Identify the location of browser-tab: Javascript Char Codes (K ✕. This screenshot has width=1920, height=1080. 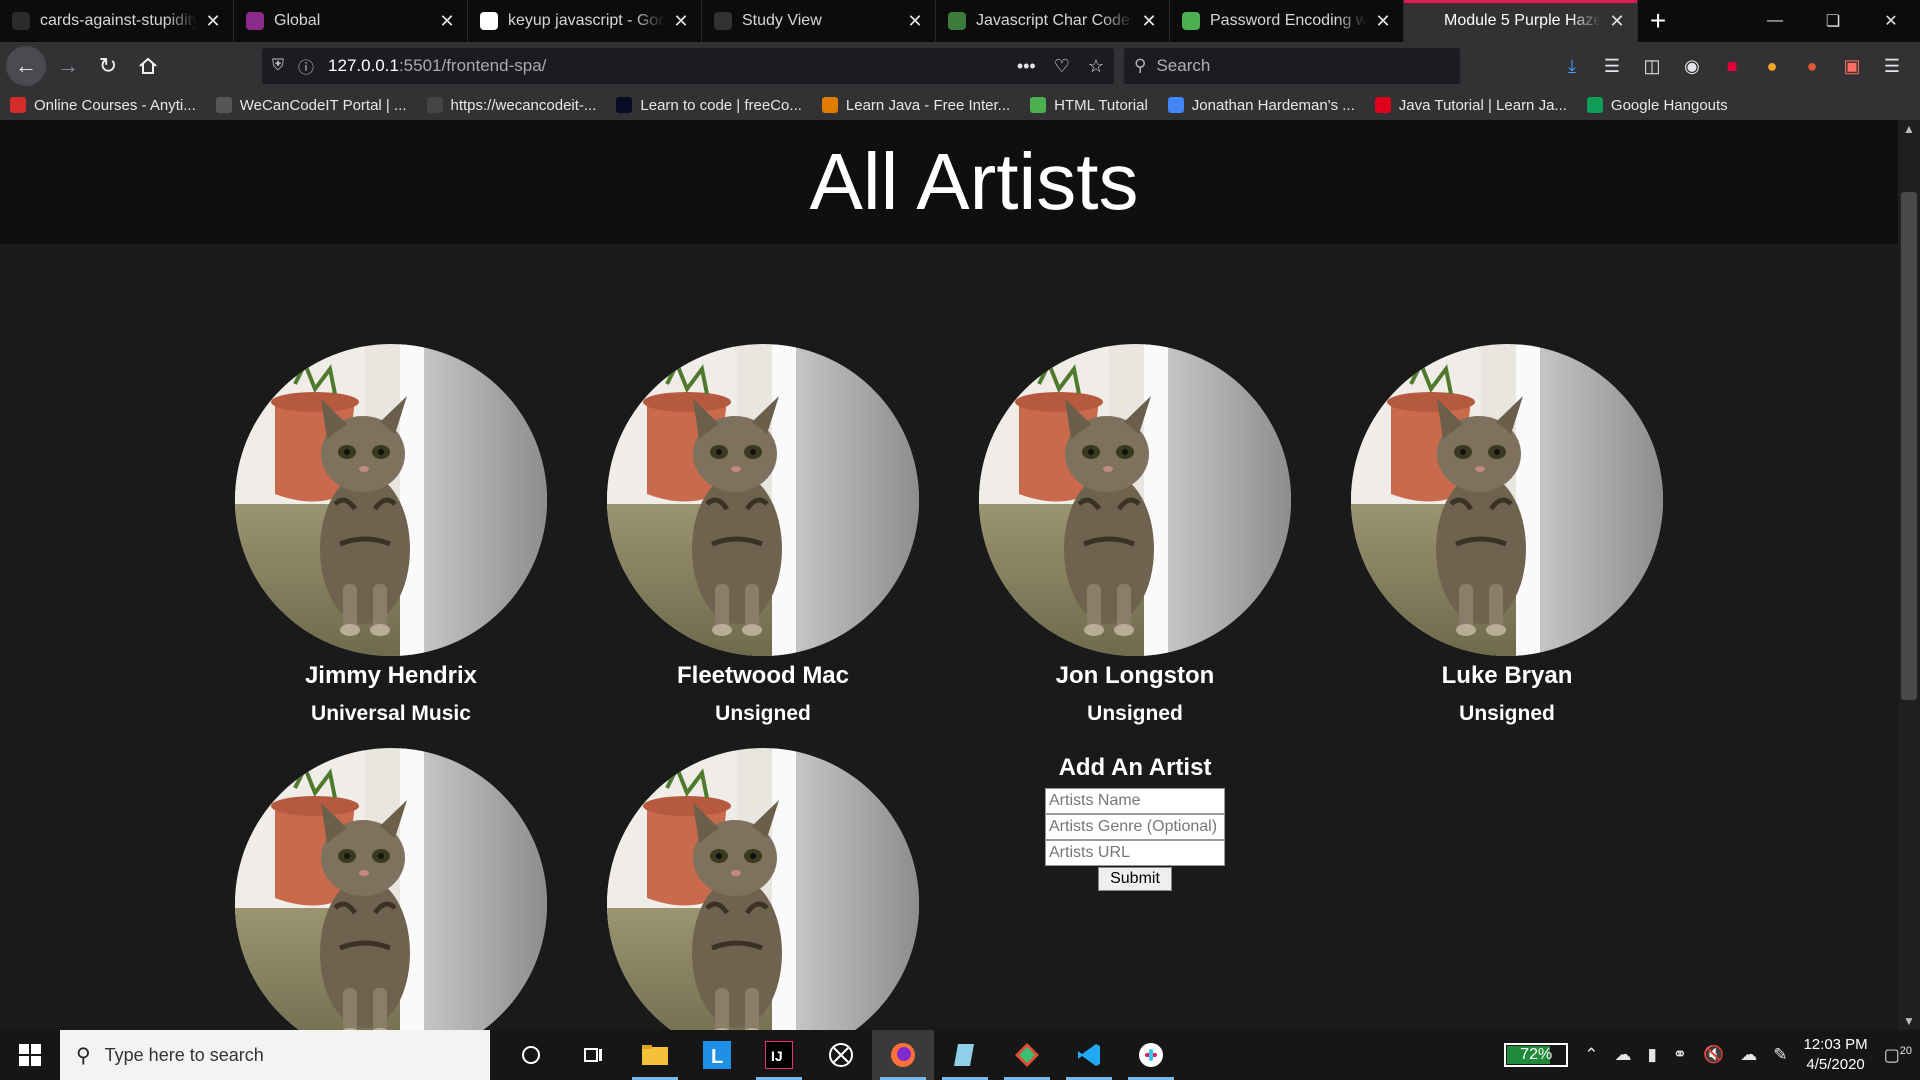
(1053, 21).